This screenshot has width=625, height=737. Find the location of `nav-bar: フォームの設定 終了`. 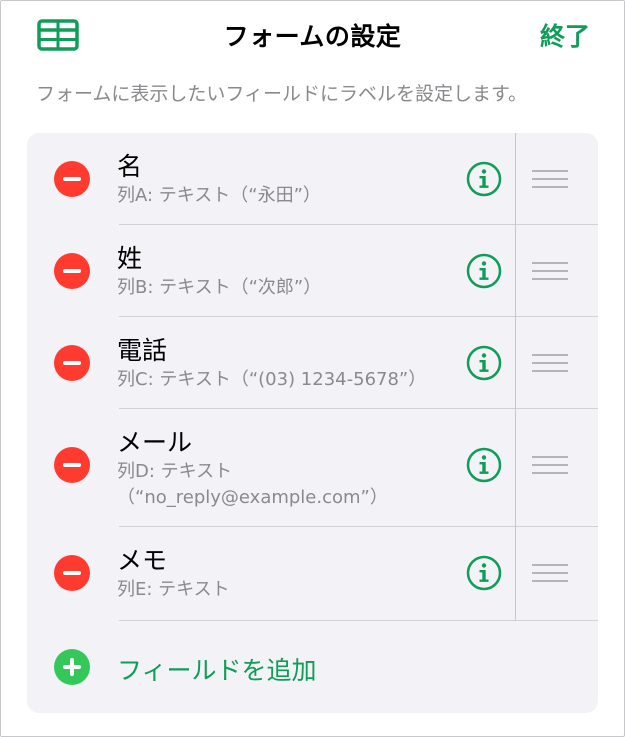

nav-bar: フォームの設定 終了 is located at coordinates (312, 35).